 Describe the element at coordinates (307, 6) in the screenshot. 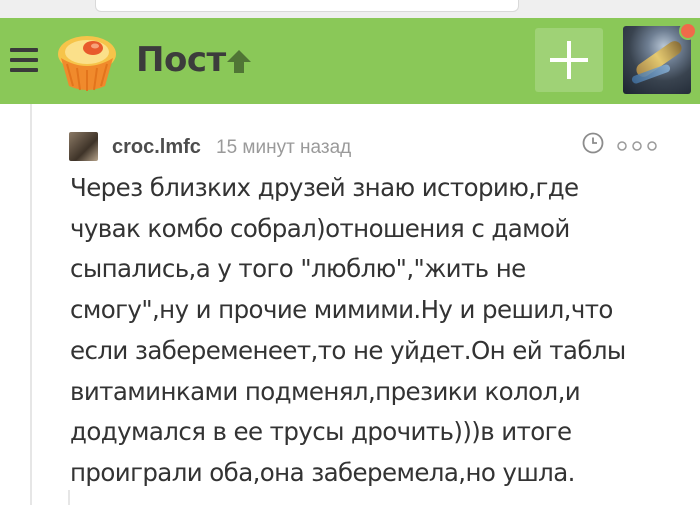

I see `address-bar` at that location.